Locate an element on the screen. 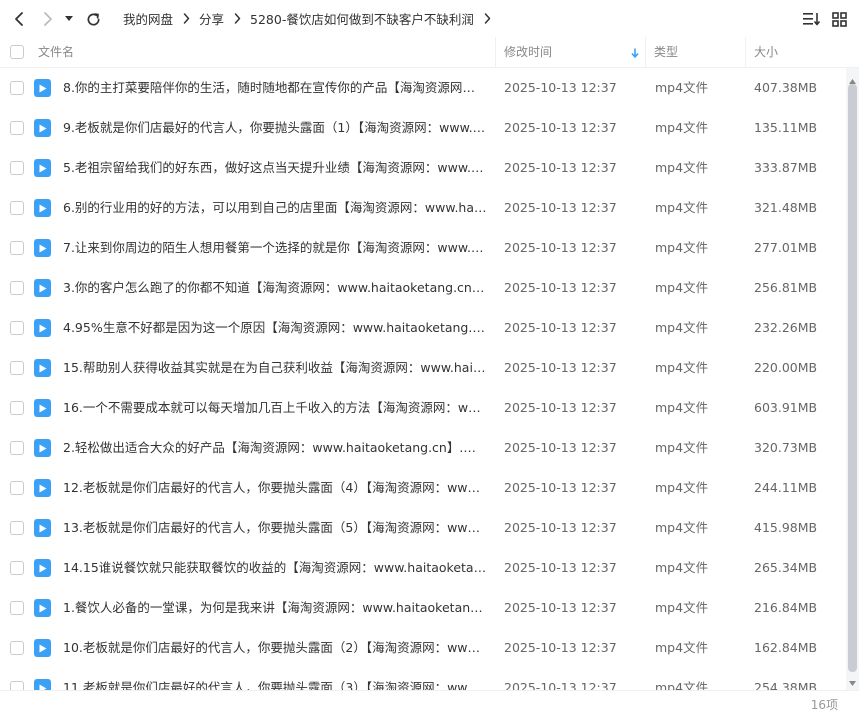 The height and width of the screenshot is (715, 859). caret-down-icon is located at coordinates (69, 18).